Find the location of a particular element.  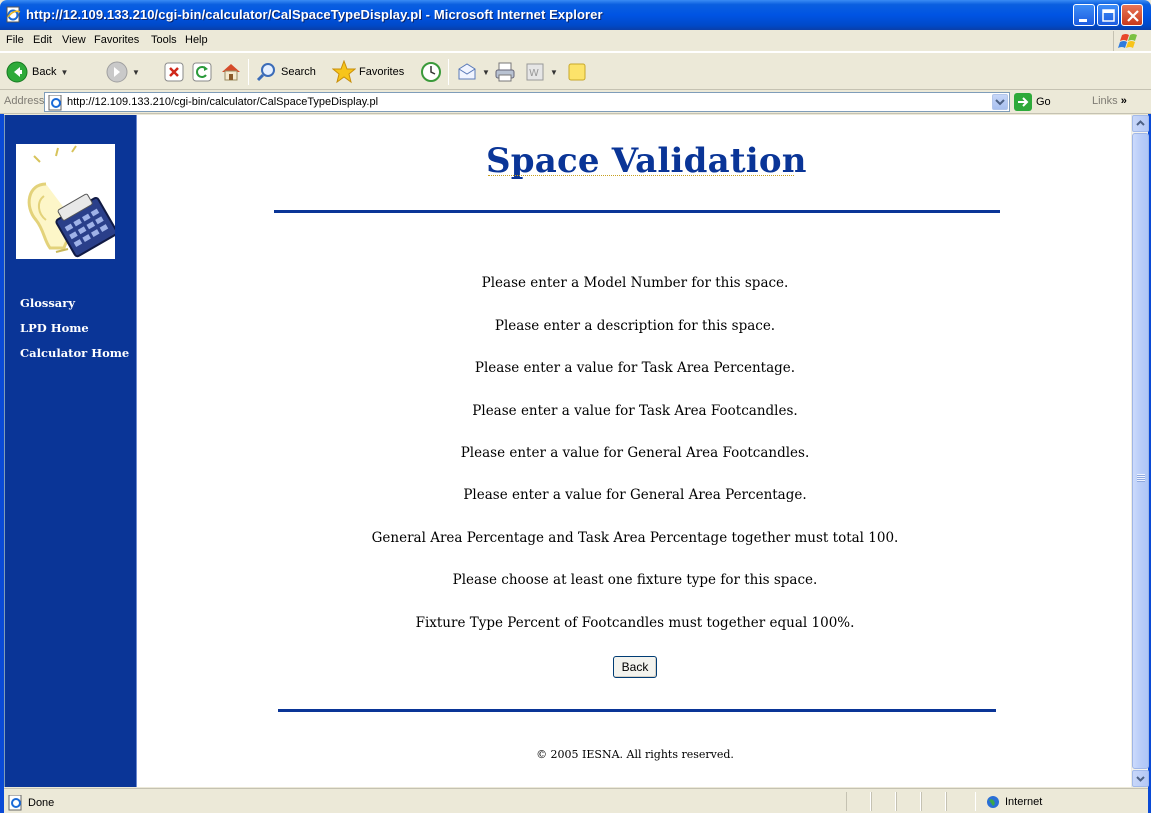

status-done: Done is located at coordinates (31, 803).